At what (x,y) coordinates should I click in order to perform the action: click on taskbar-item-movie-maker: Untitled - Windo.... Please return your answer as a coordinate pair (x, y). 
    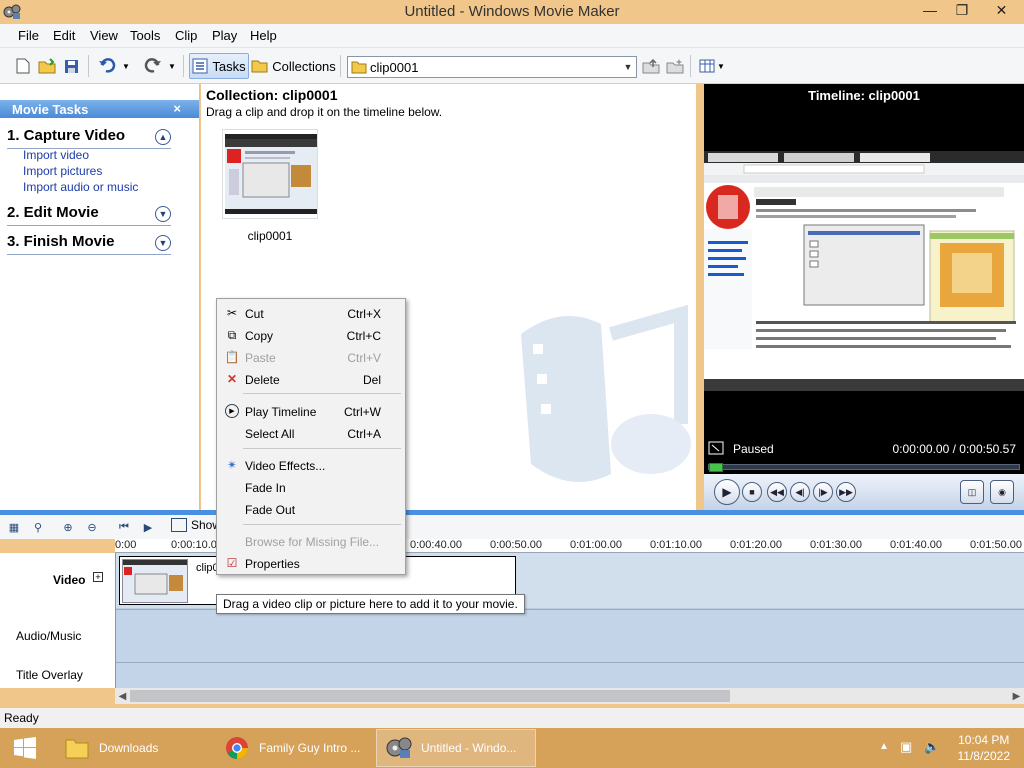
    Looking at the image, I should click on (456, 748).